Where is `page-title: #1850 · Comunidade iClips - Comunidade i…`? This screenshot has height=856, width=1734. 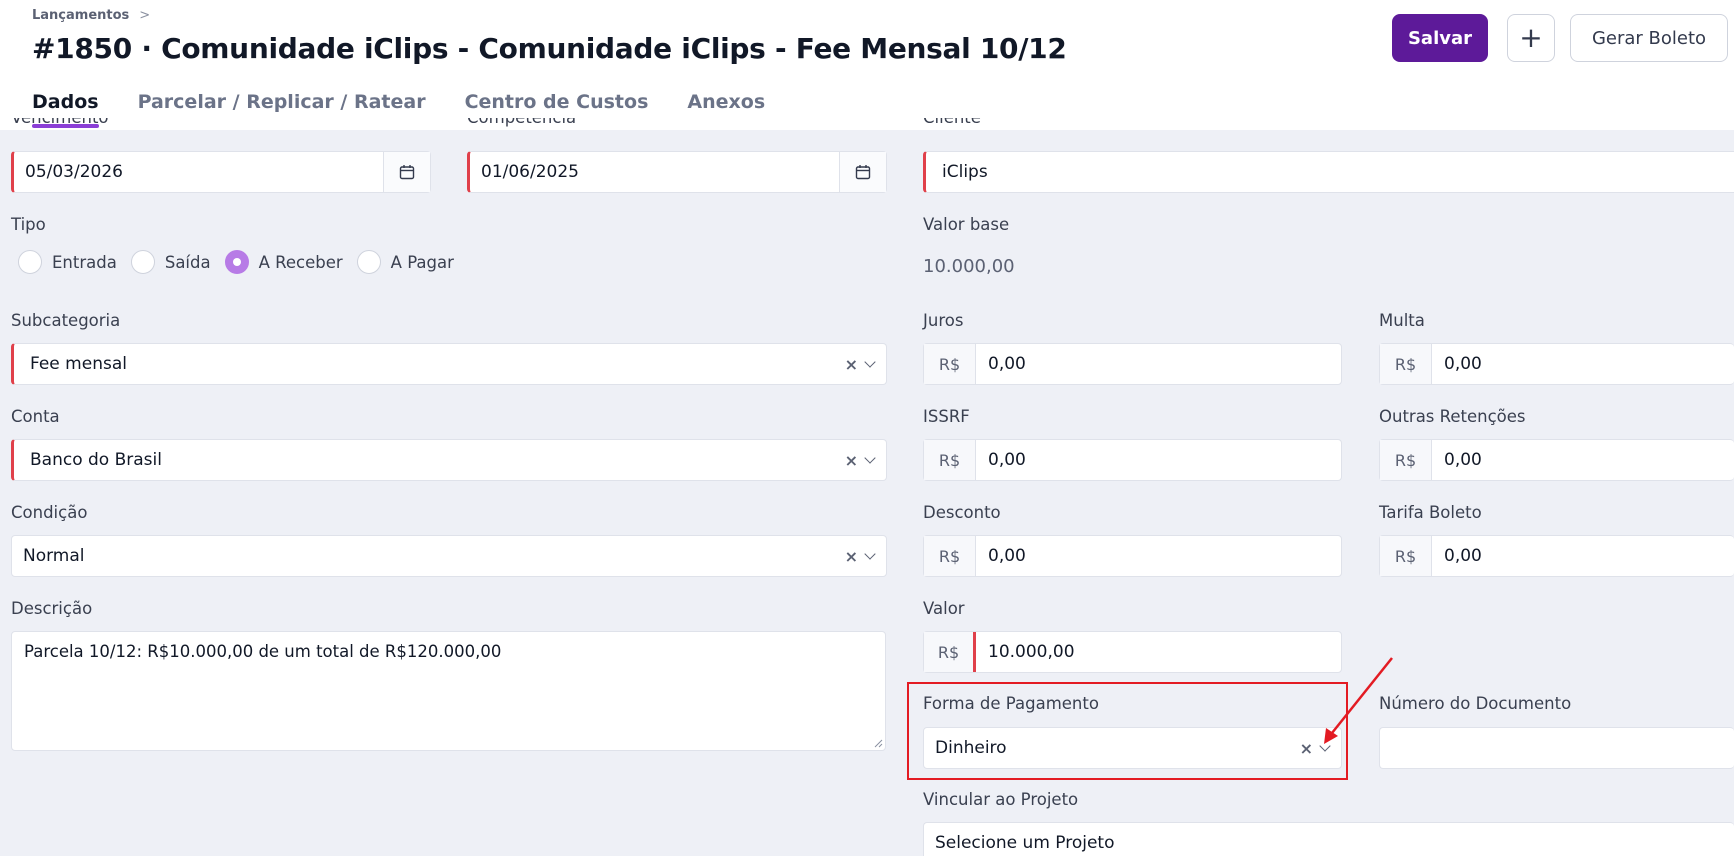
page-title: #1850 · Comunidade iClips - Comunidade i… is located at coordinates (549, 48).